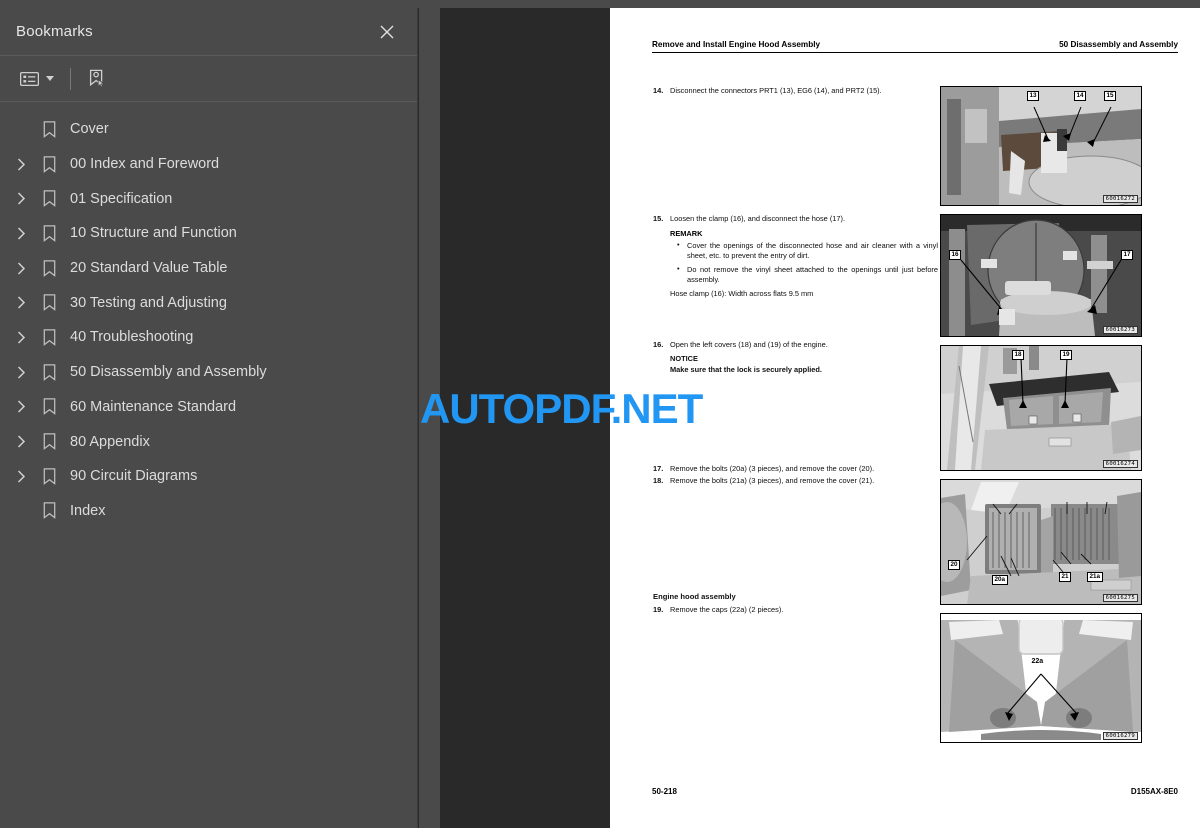 This screenshot has width=1200, height=828. Describe the element at coordinates (1120, 199) in the screenshot. I see `figure-id: 60016272` at that location.